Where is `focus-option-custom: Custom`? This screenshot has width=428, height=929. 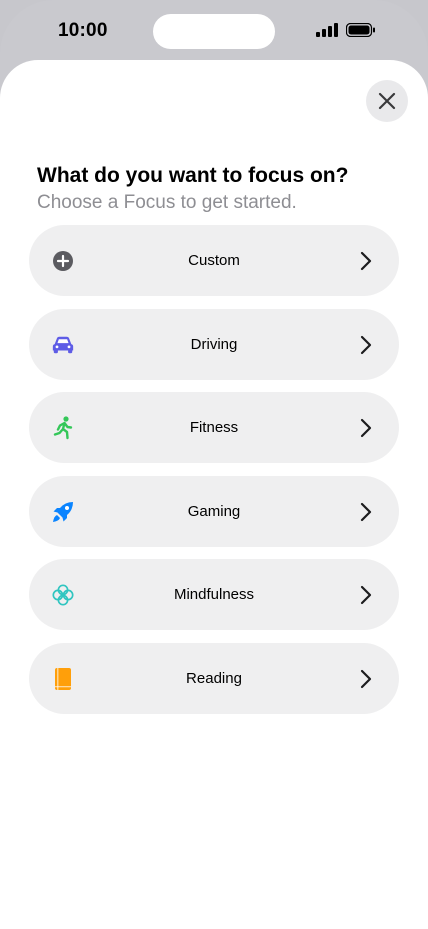
focus-option-custom: Custom is located at coordinates (214, 260).